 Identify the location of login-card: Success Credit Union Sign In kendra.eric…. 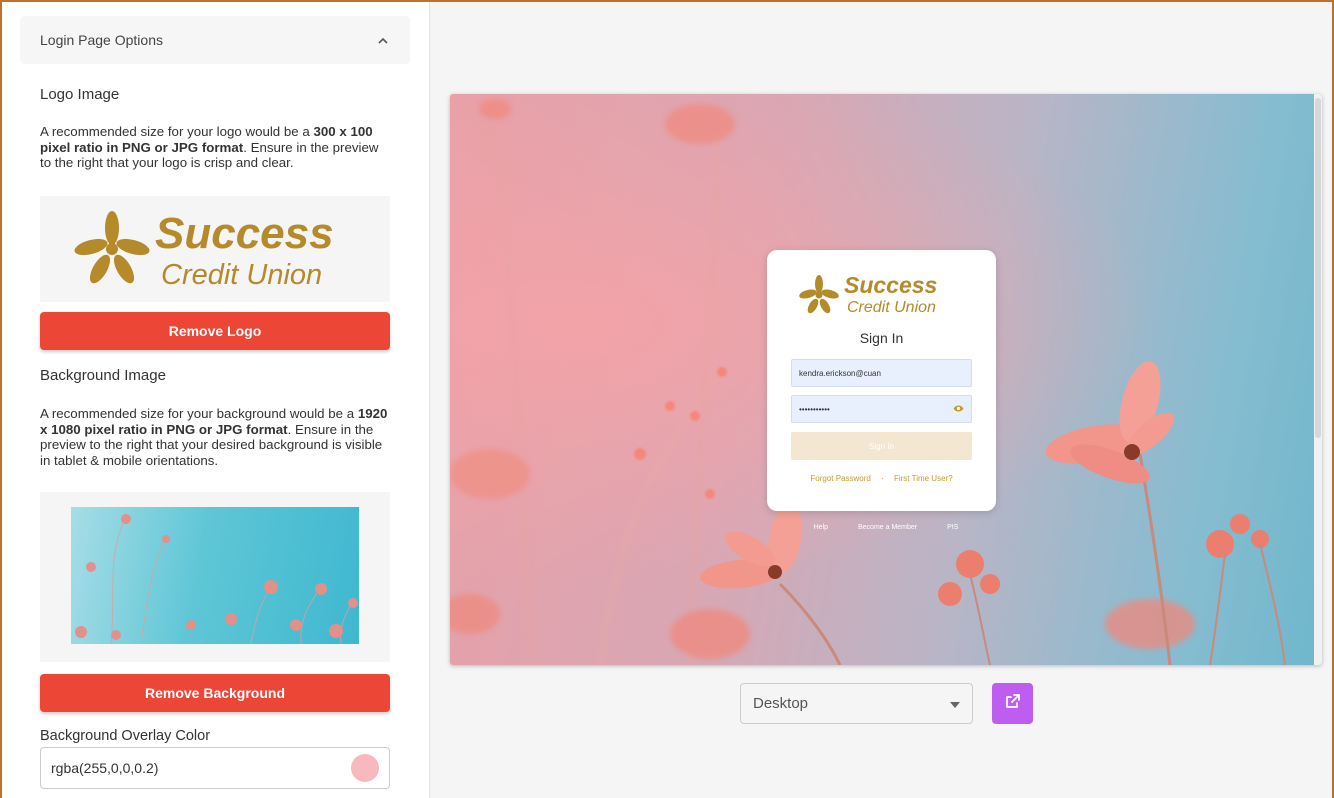
(881, 380).